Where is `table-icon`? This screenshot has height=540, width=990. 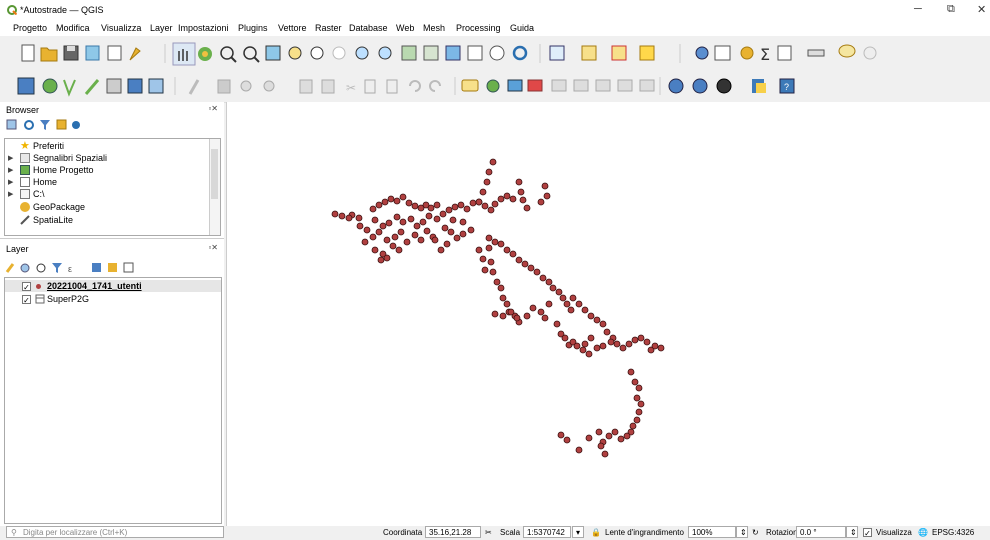
table-icon is located at coordinates (784, 53).